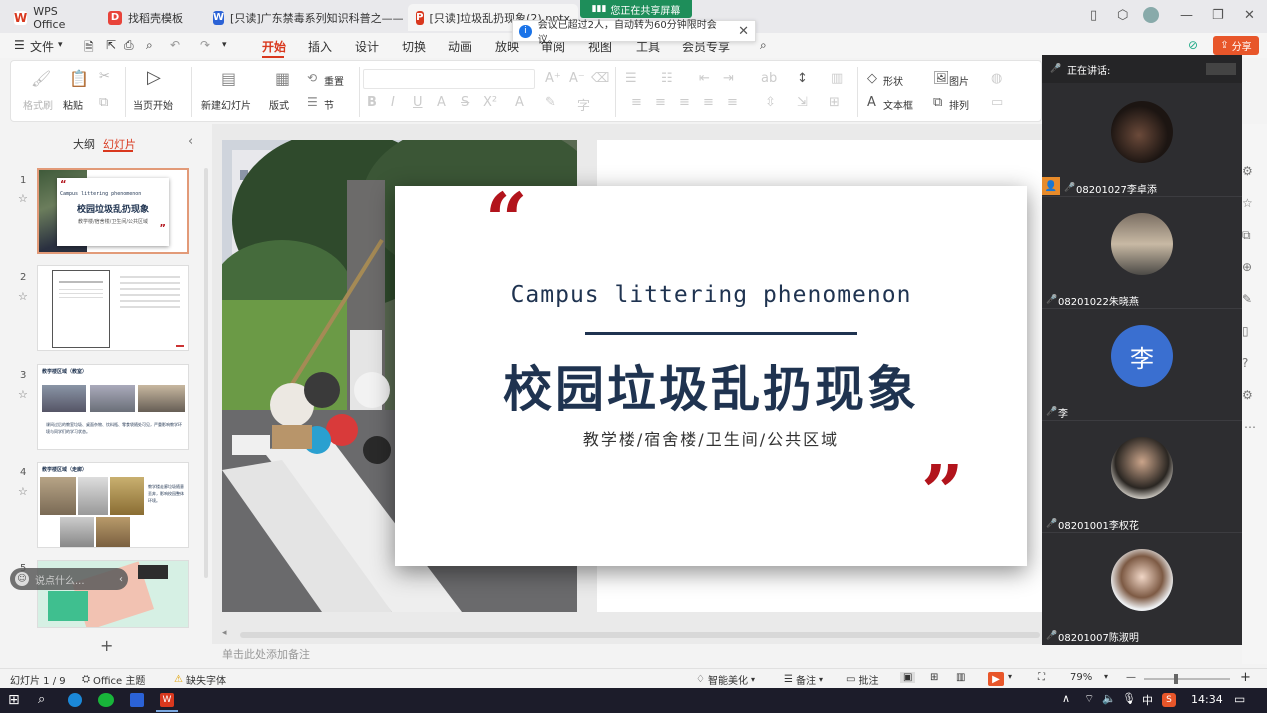  What do you see at coordinates (871, 102) in the screenshot?
I see `textbox-icon: A` at bounding box center [871, 102].